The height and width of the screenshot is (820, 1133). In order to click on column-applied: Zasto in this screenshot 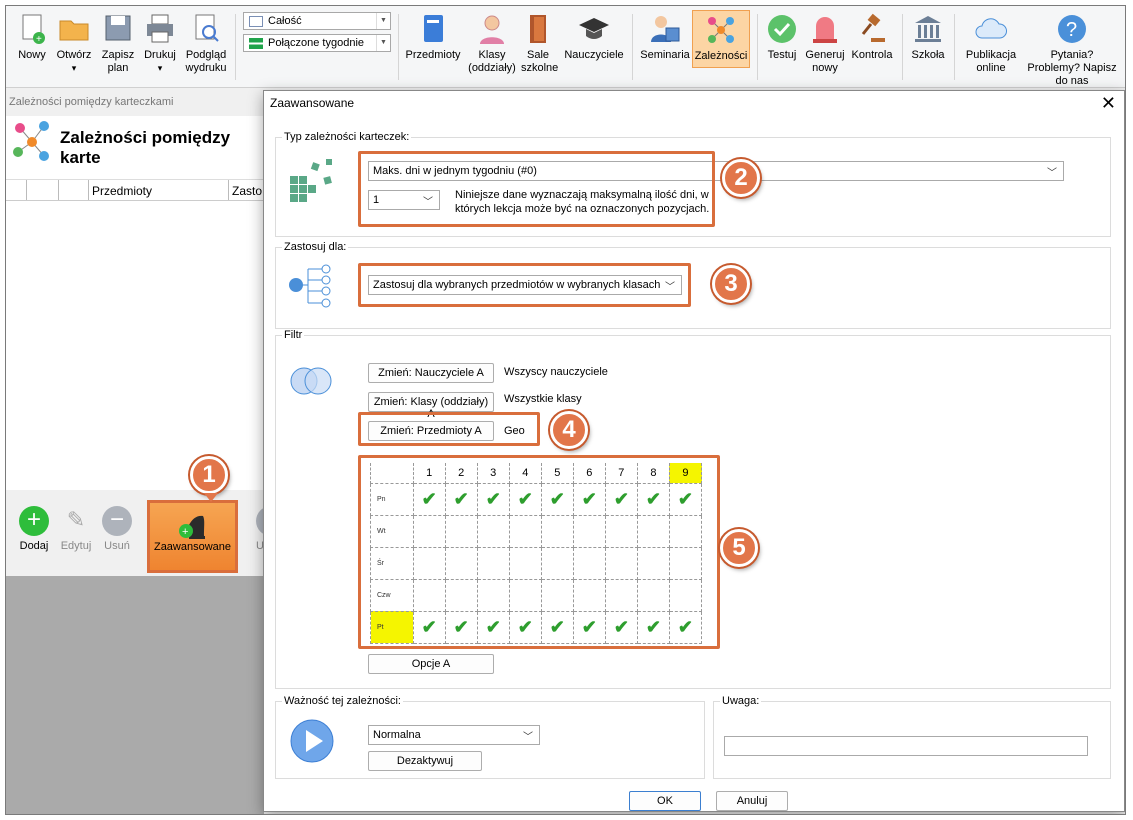, I will do `click(247, 191)`.